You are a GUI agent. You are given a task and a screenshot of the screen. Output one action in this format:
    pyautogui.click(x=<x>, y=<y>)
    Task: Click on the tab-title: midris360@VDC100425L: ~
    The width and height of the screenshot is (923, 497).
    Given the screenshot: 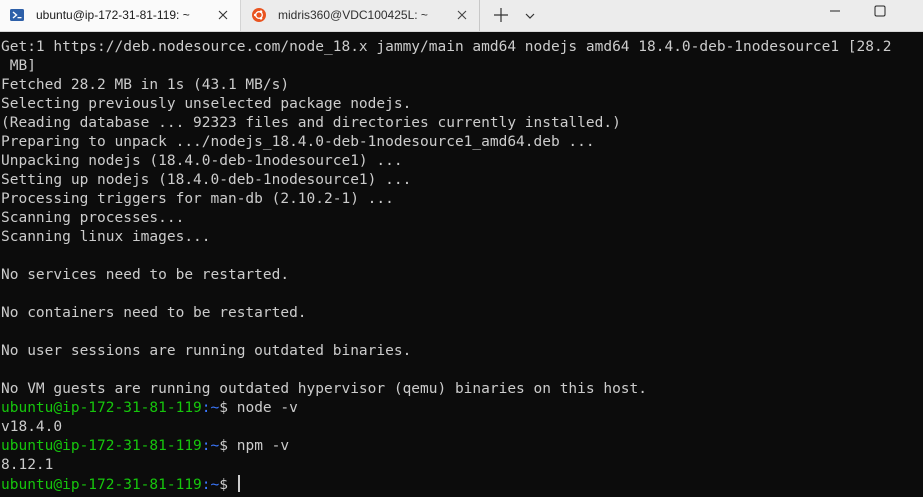 What is the action you would take?
    pyautogui.click(x=353, y=15)
    